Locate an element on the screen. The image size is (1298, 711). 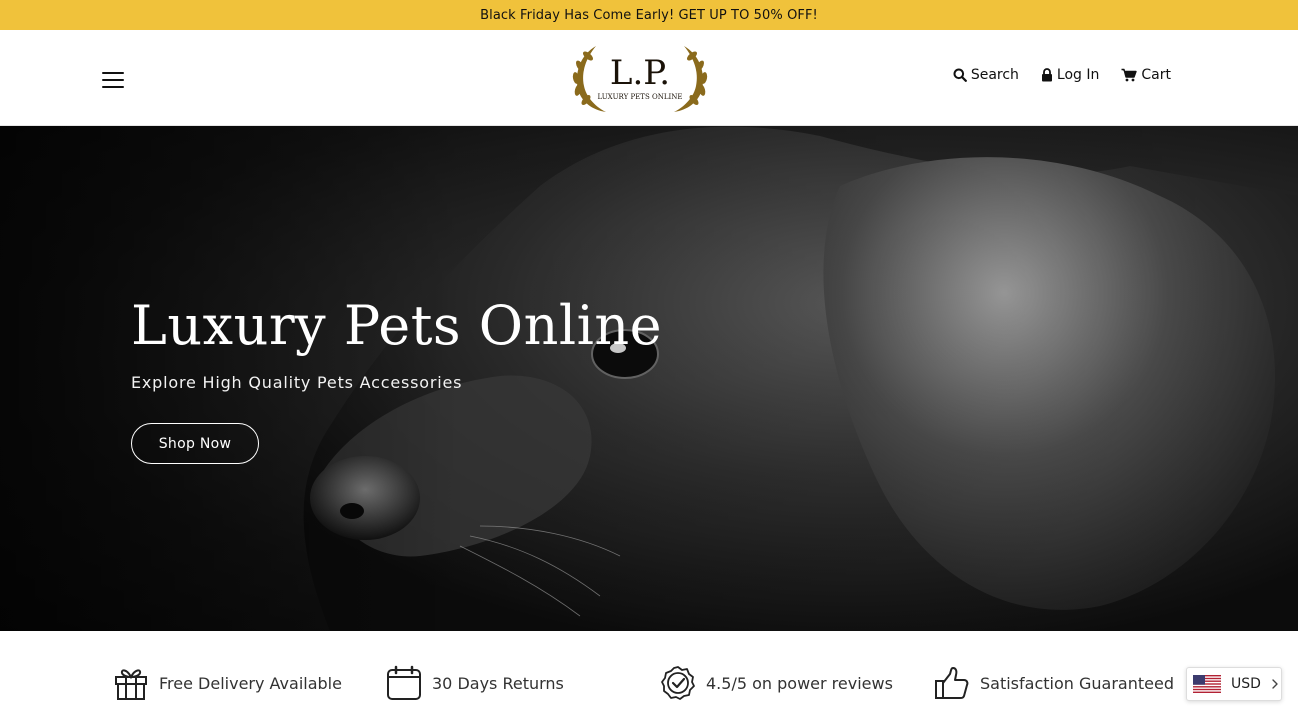
thumbs-up-icon is located at coordinates (952, 683).